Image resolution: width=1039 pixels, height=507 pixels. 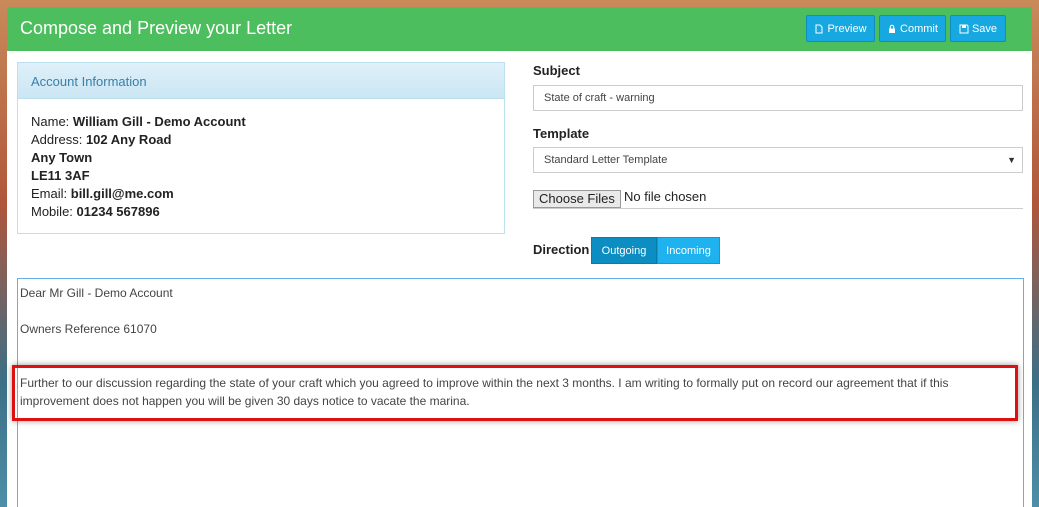 I want to click on email-label: Email:, so click(x=49, y=193).